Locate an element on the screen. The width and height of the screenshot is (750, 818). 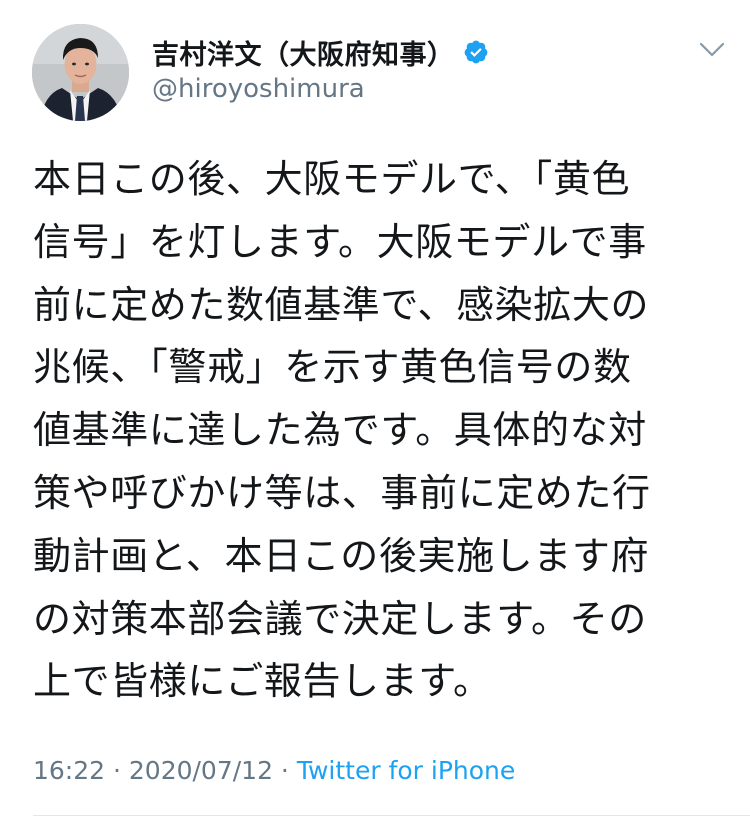
tweet-text-line: 本日この後、大阪モデルで、「黄色 is located at coordinates (332, 179).